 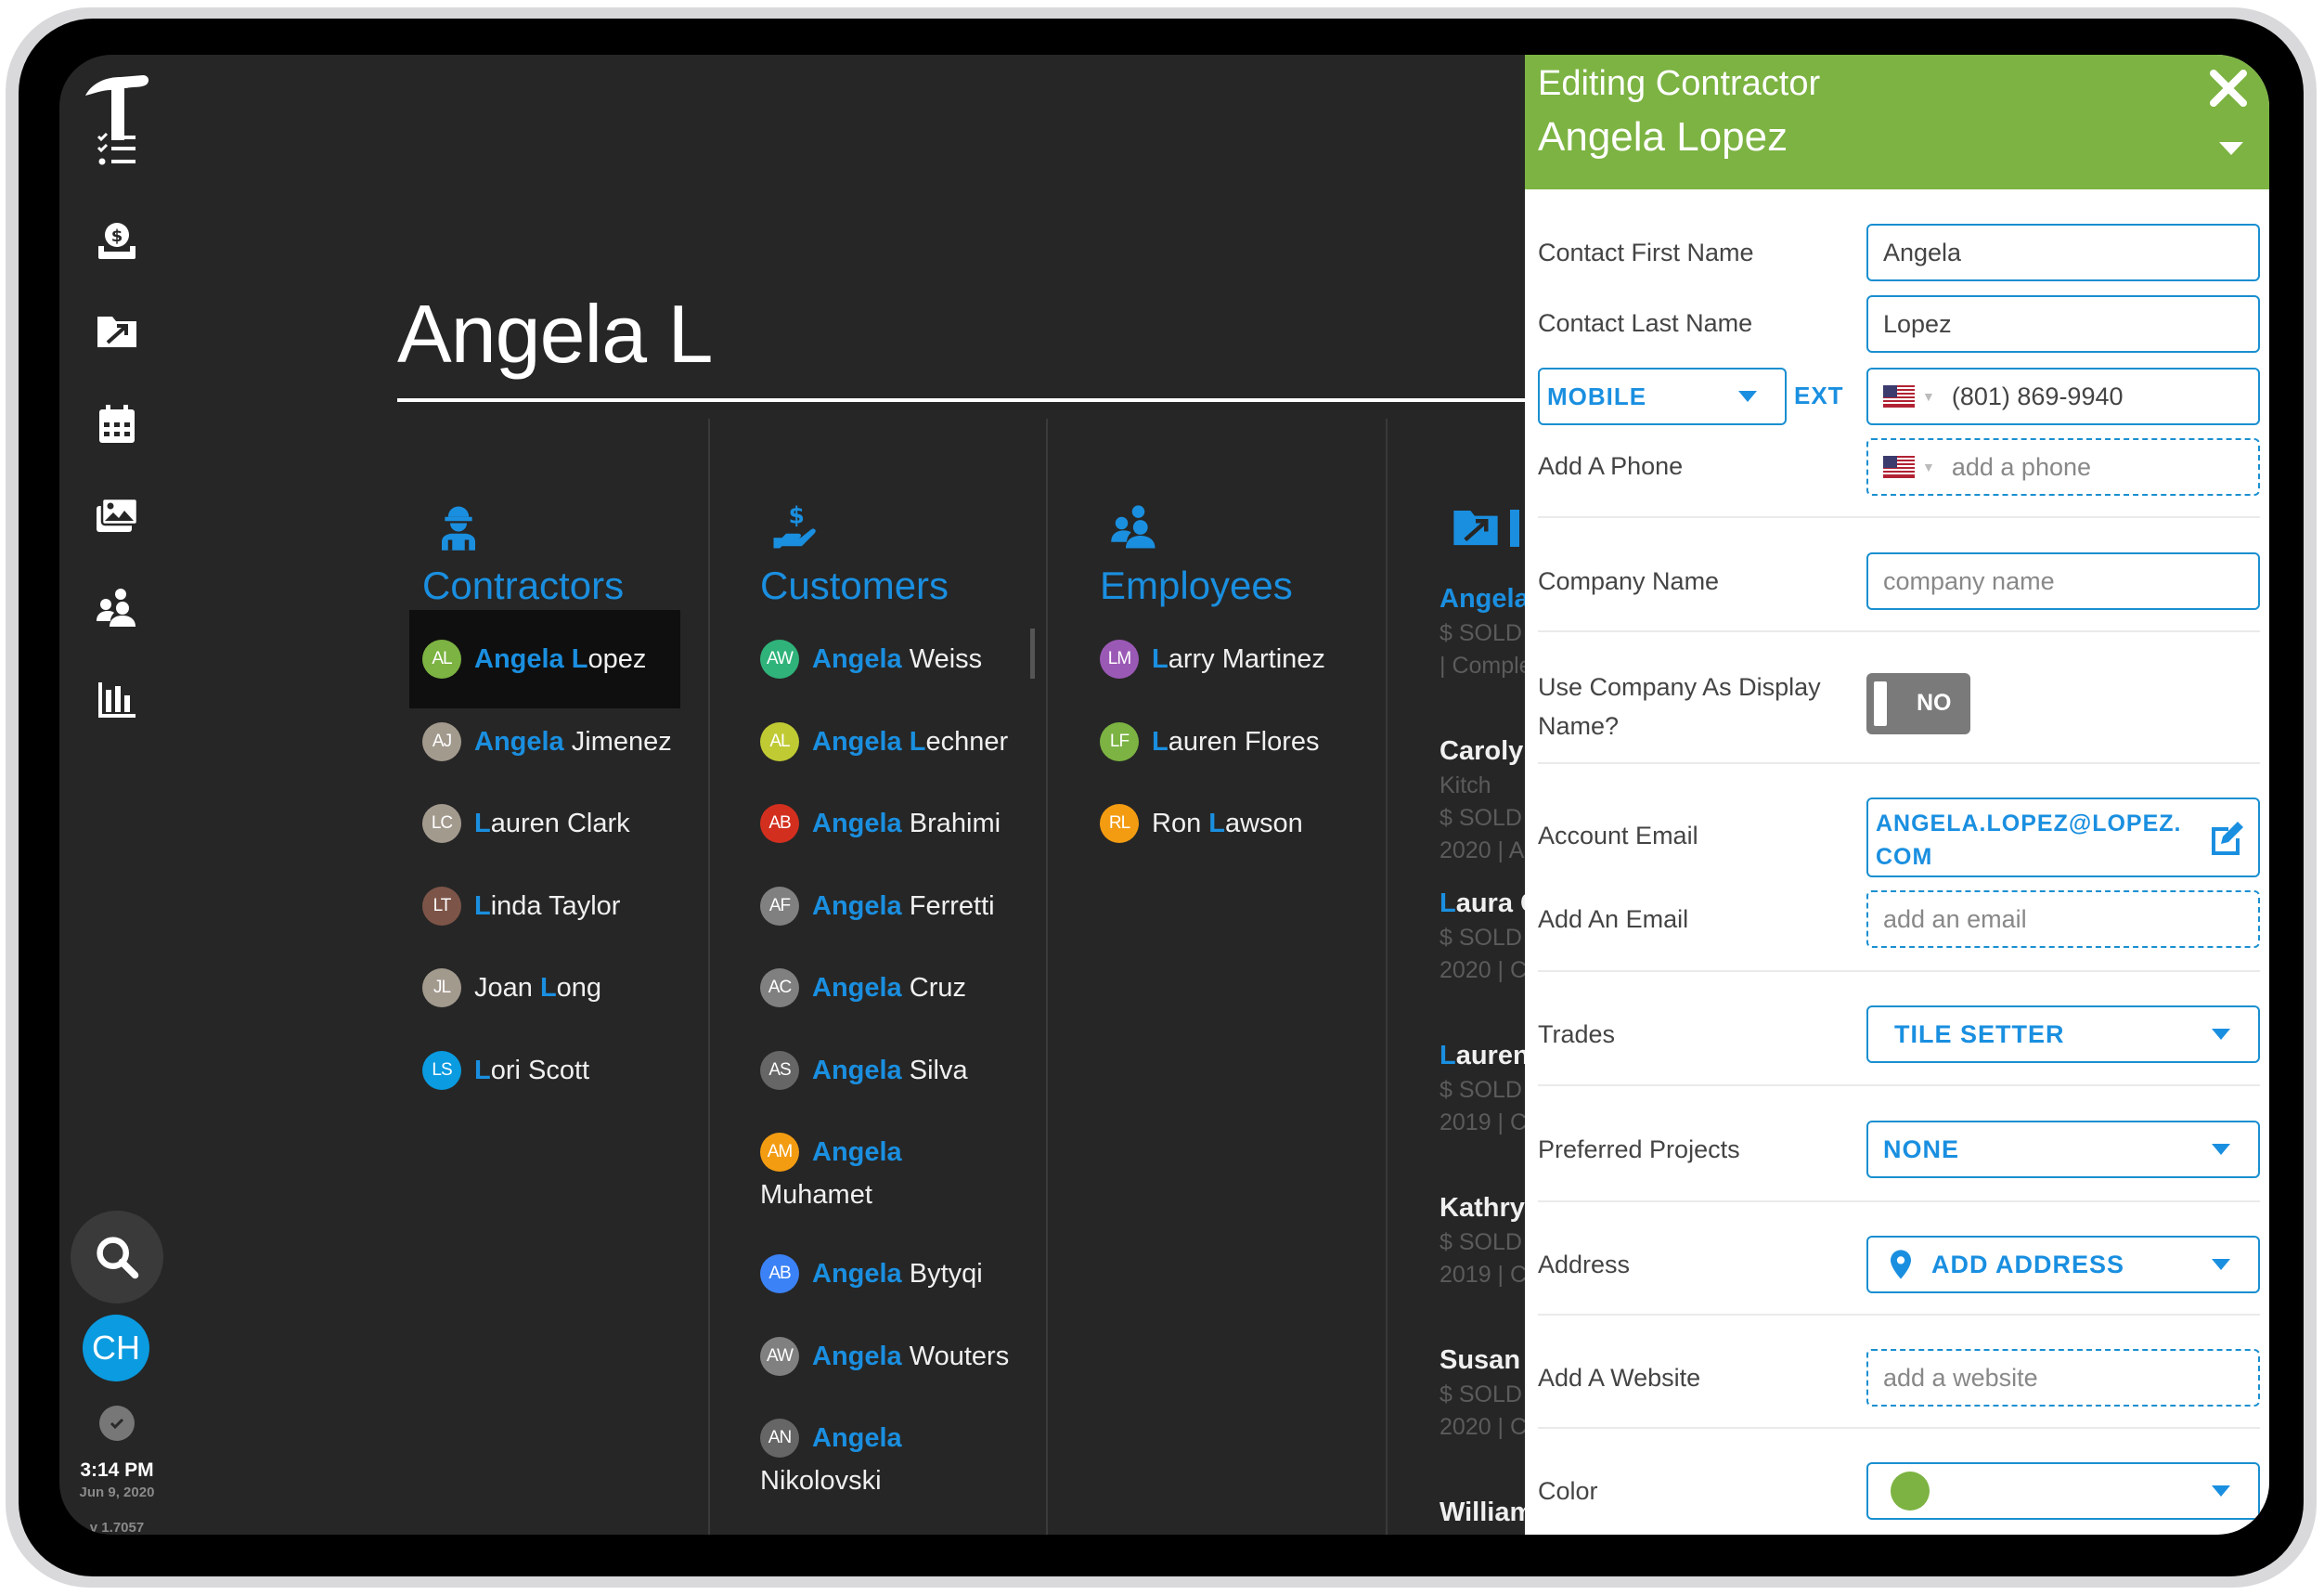 What do you see at coordinates (2063, 1264) in the screenshot?
I see `address-select: ADD ADDRESS` at bounding box center [2063, 1264].